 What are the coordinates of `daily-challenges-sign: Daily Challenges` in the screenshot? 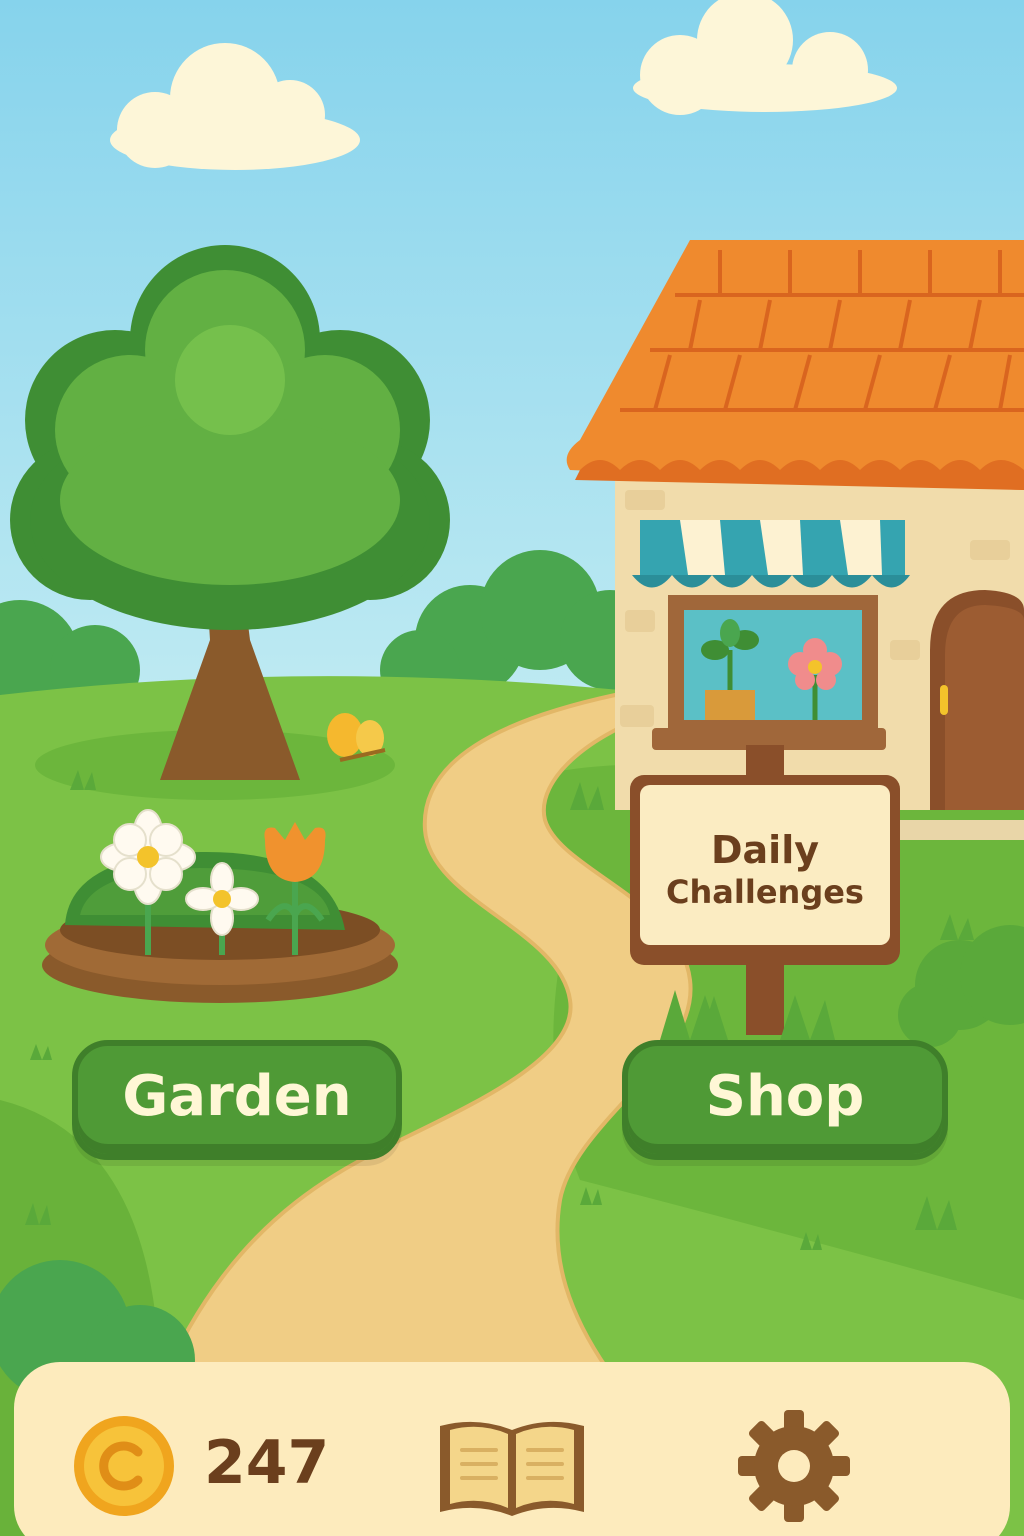 It's located at (765, 870).